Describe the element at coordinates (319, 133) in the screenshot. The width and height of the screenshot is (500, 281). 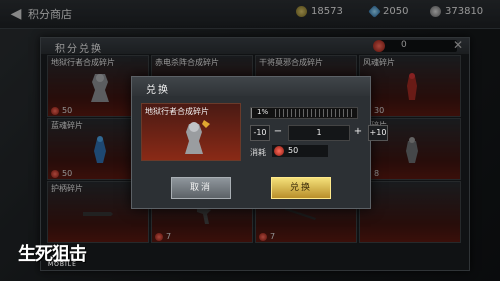
I see `quantity-field: 1` at that location.